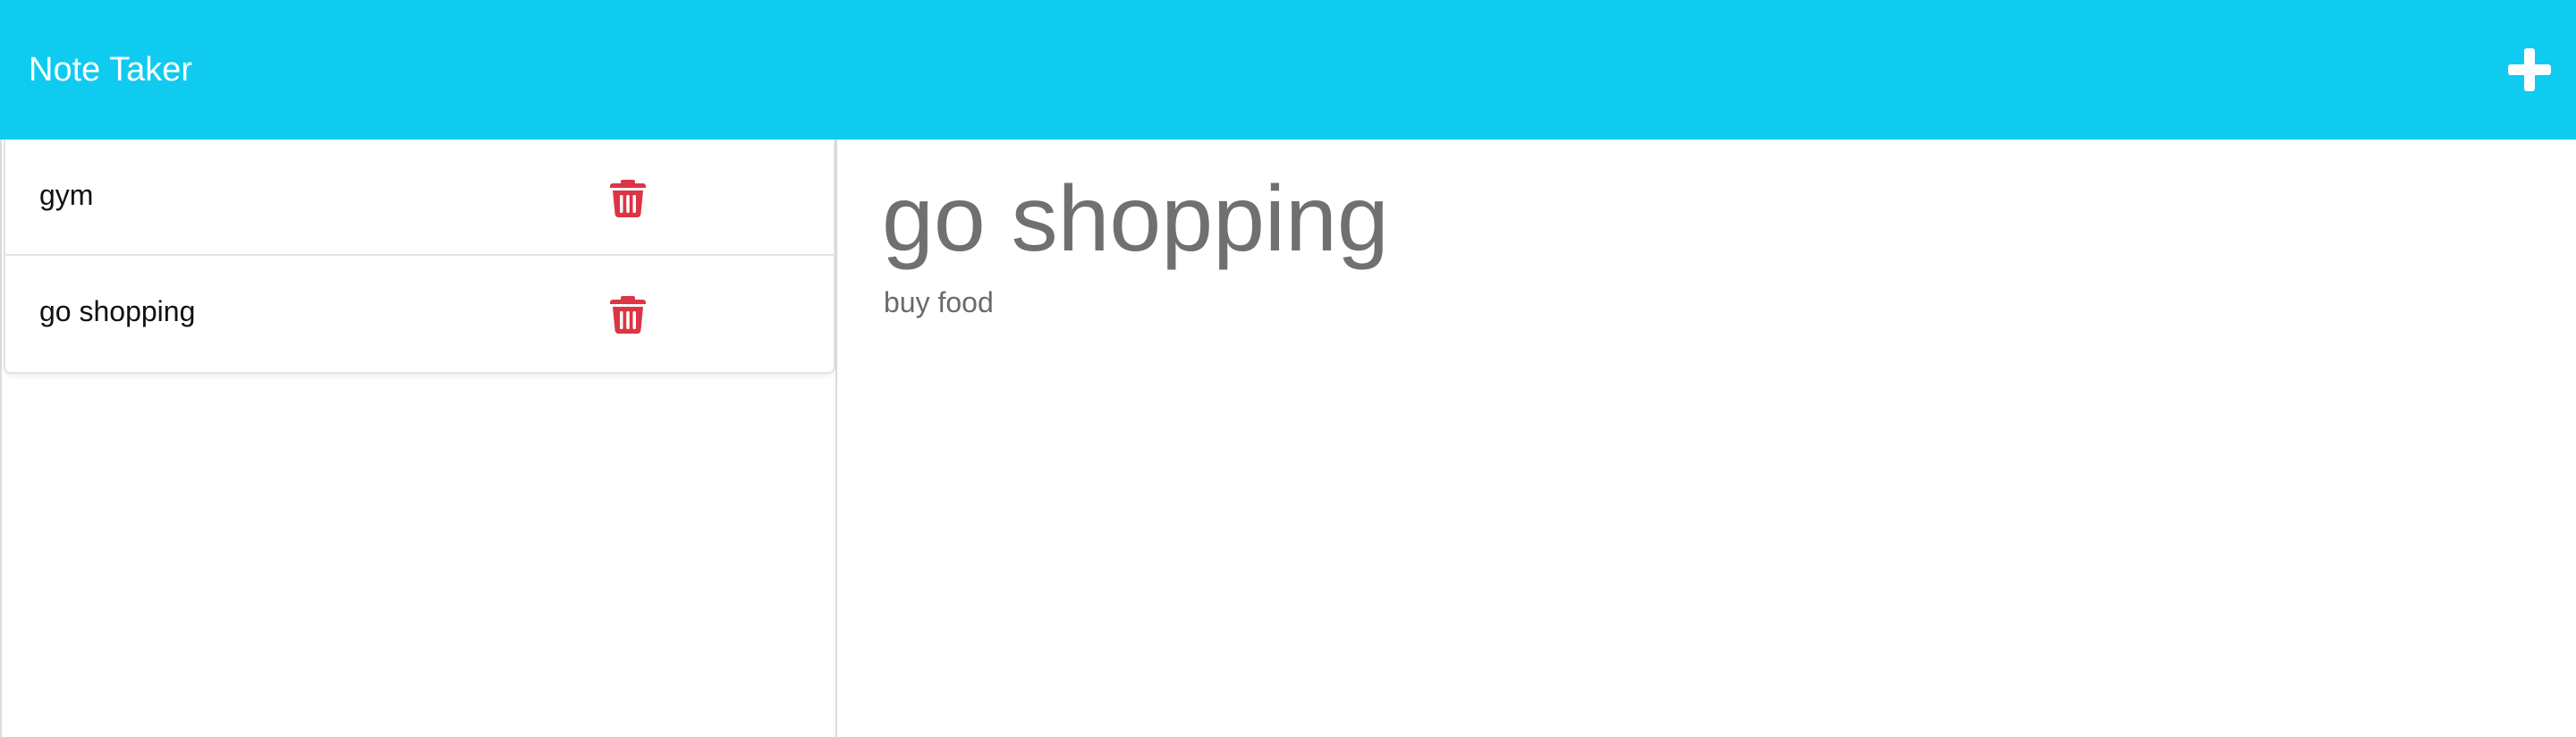  Describe the element at coordinates (66, 195) in the screenshot. I see `note-list-item-title: gym` at that location.